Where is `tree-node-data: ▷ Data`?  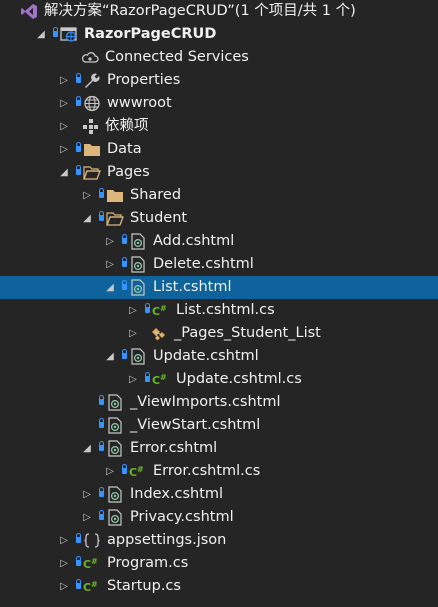 tree-node-data: ▷ Data is located at coordinates (219, 149).